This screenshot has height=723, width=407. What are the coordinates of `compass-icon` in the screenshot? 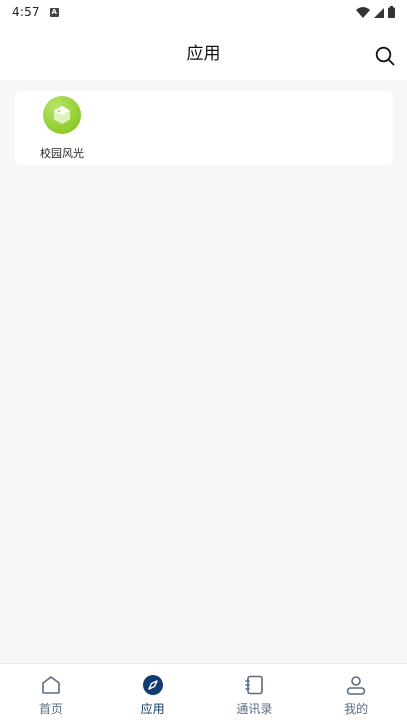 It's located at (153, 685).